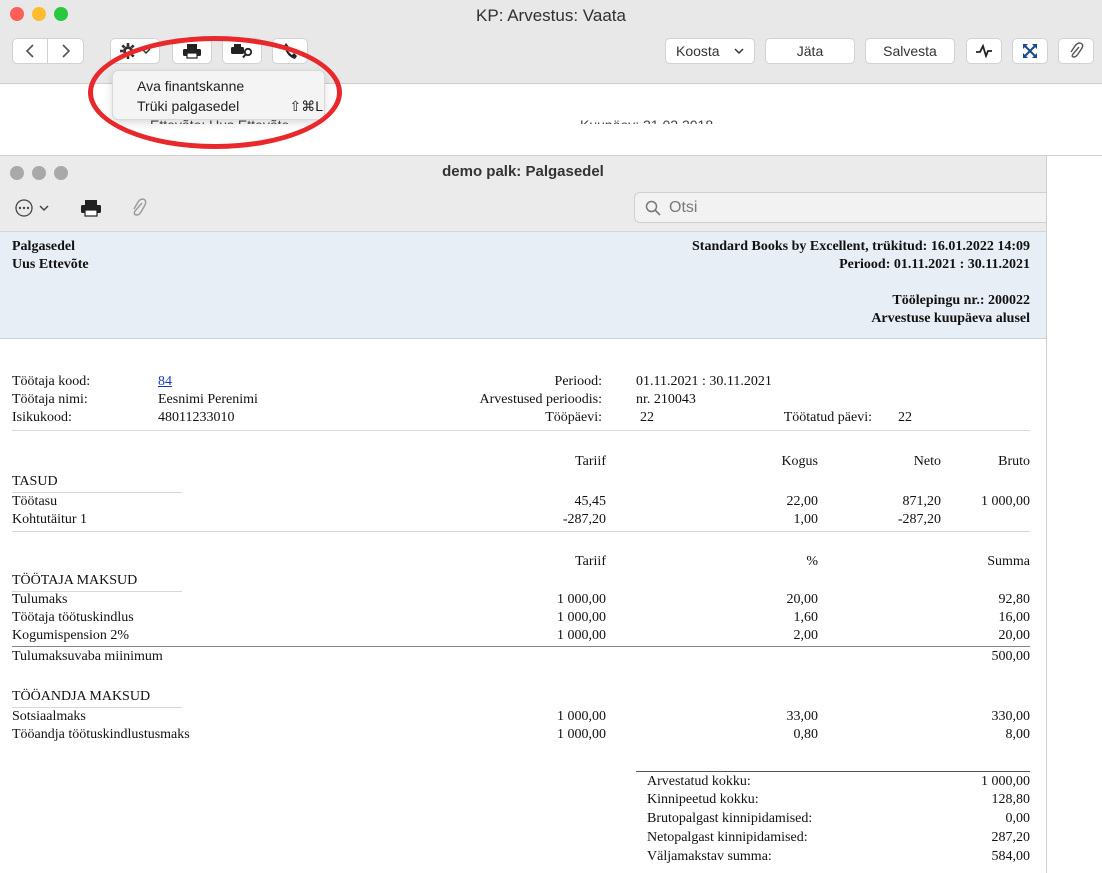  I want to click on actions-dropdown-menu: Ava finantskanne Trüki palgasedel ⇧⌘L, so click(218, 95).